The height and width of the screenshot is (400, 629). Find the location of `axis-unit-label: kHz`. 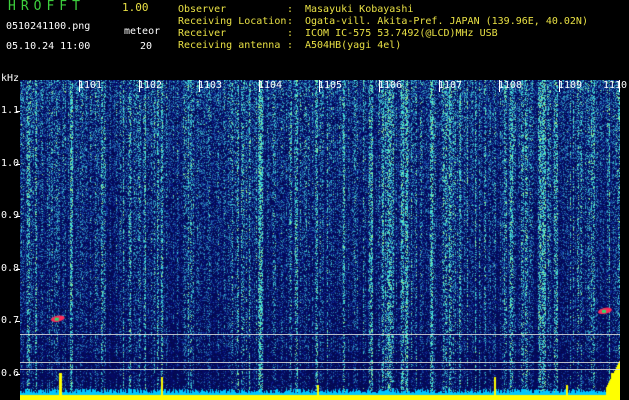

axis-unit-label: kHz is located at coordinates (10, 78).